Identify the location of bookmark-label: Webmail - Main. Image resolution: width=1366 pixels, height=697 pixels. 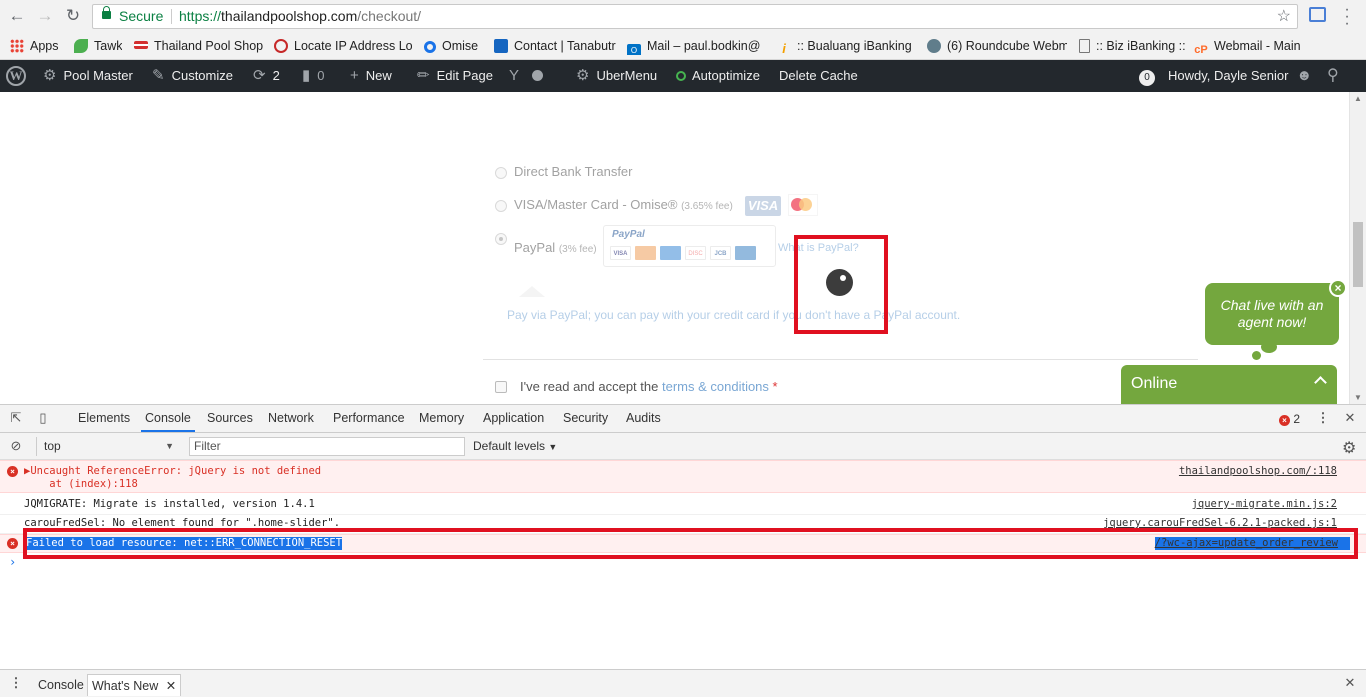
(1257, 46).